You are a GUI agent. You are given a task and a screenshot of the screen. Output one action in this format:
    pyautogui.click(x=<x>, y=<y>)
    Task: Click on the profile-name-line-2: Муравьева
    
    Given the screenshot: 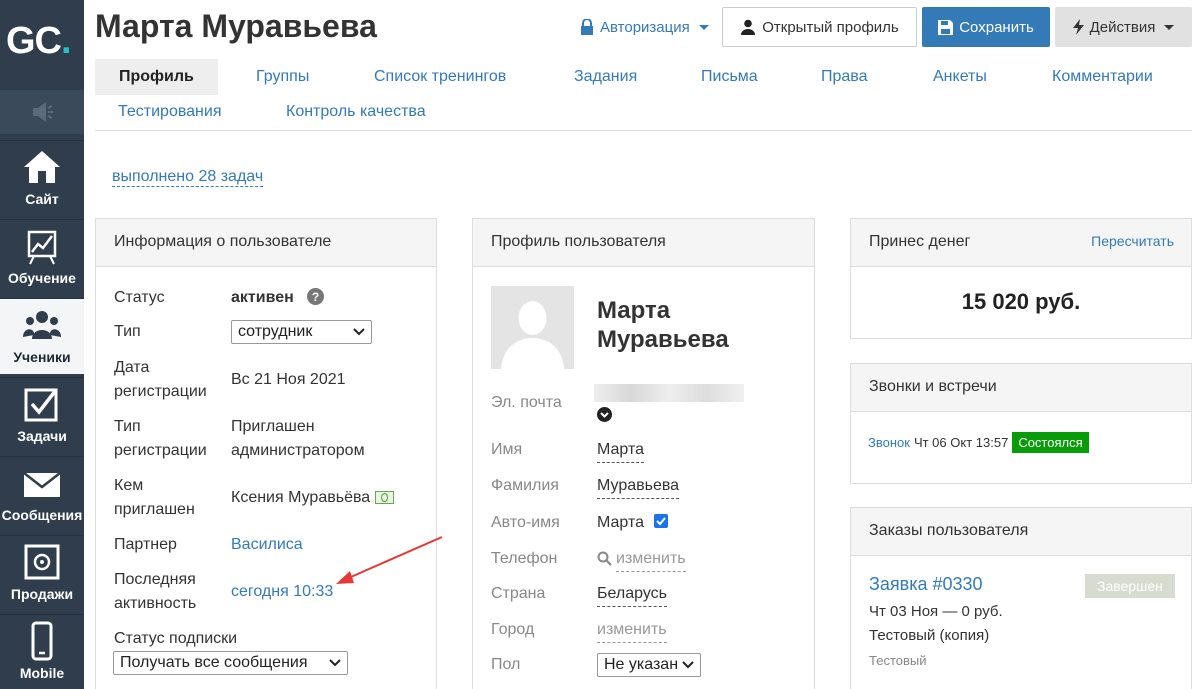 What is the action you would take?
    pyautogui.click(x=663, y=339)
    